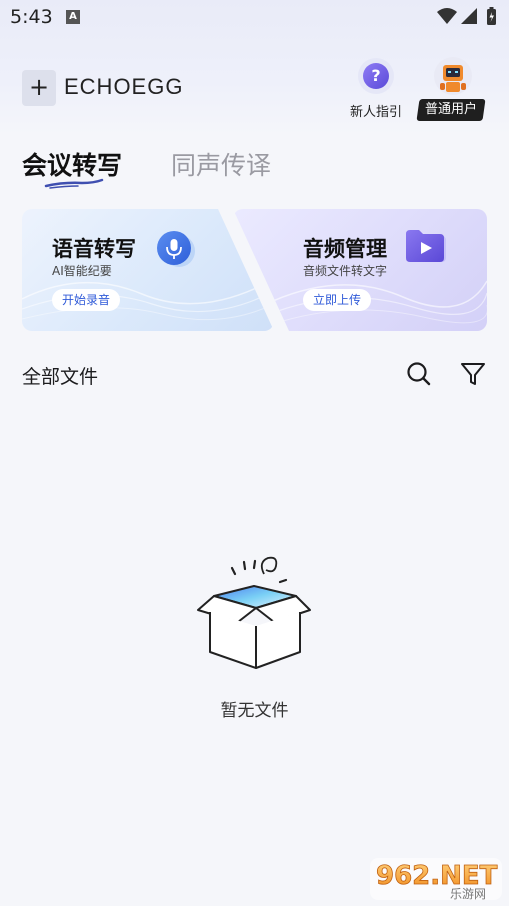  Describe the element at coordinates (148, 270) in the screenshot. I see `speech-transcription-card: 语音转写 AI智能纪要 开始录音` at that location.